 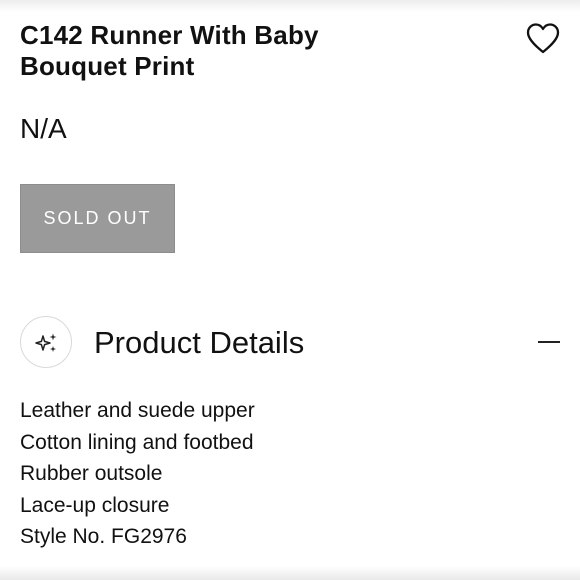 What do you see at coordinates (107, 66) in the screenshot?
I see `product-title-line-2: Bouquet Print` at bounding box center [107, 66].